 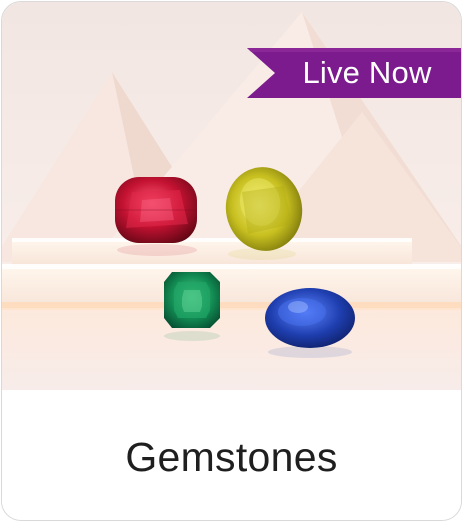 What do you see at coordinates (367, 72) in the screenshot?
I see `live-now-label: Live Now` at bounding box center [367, 72].